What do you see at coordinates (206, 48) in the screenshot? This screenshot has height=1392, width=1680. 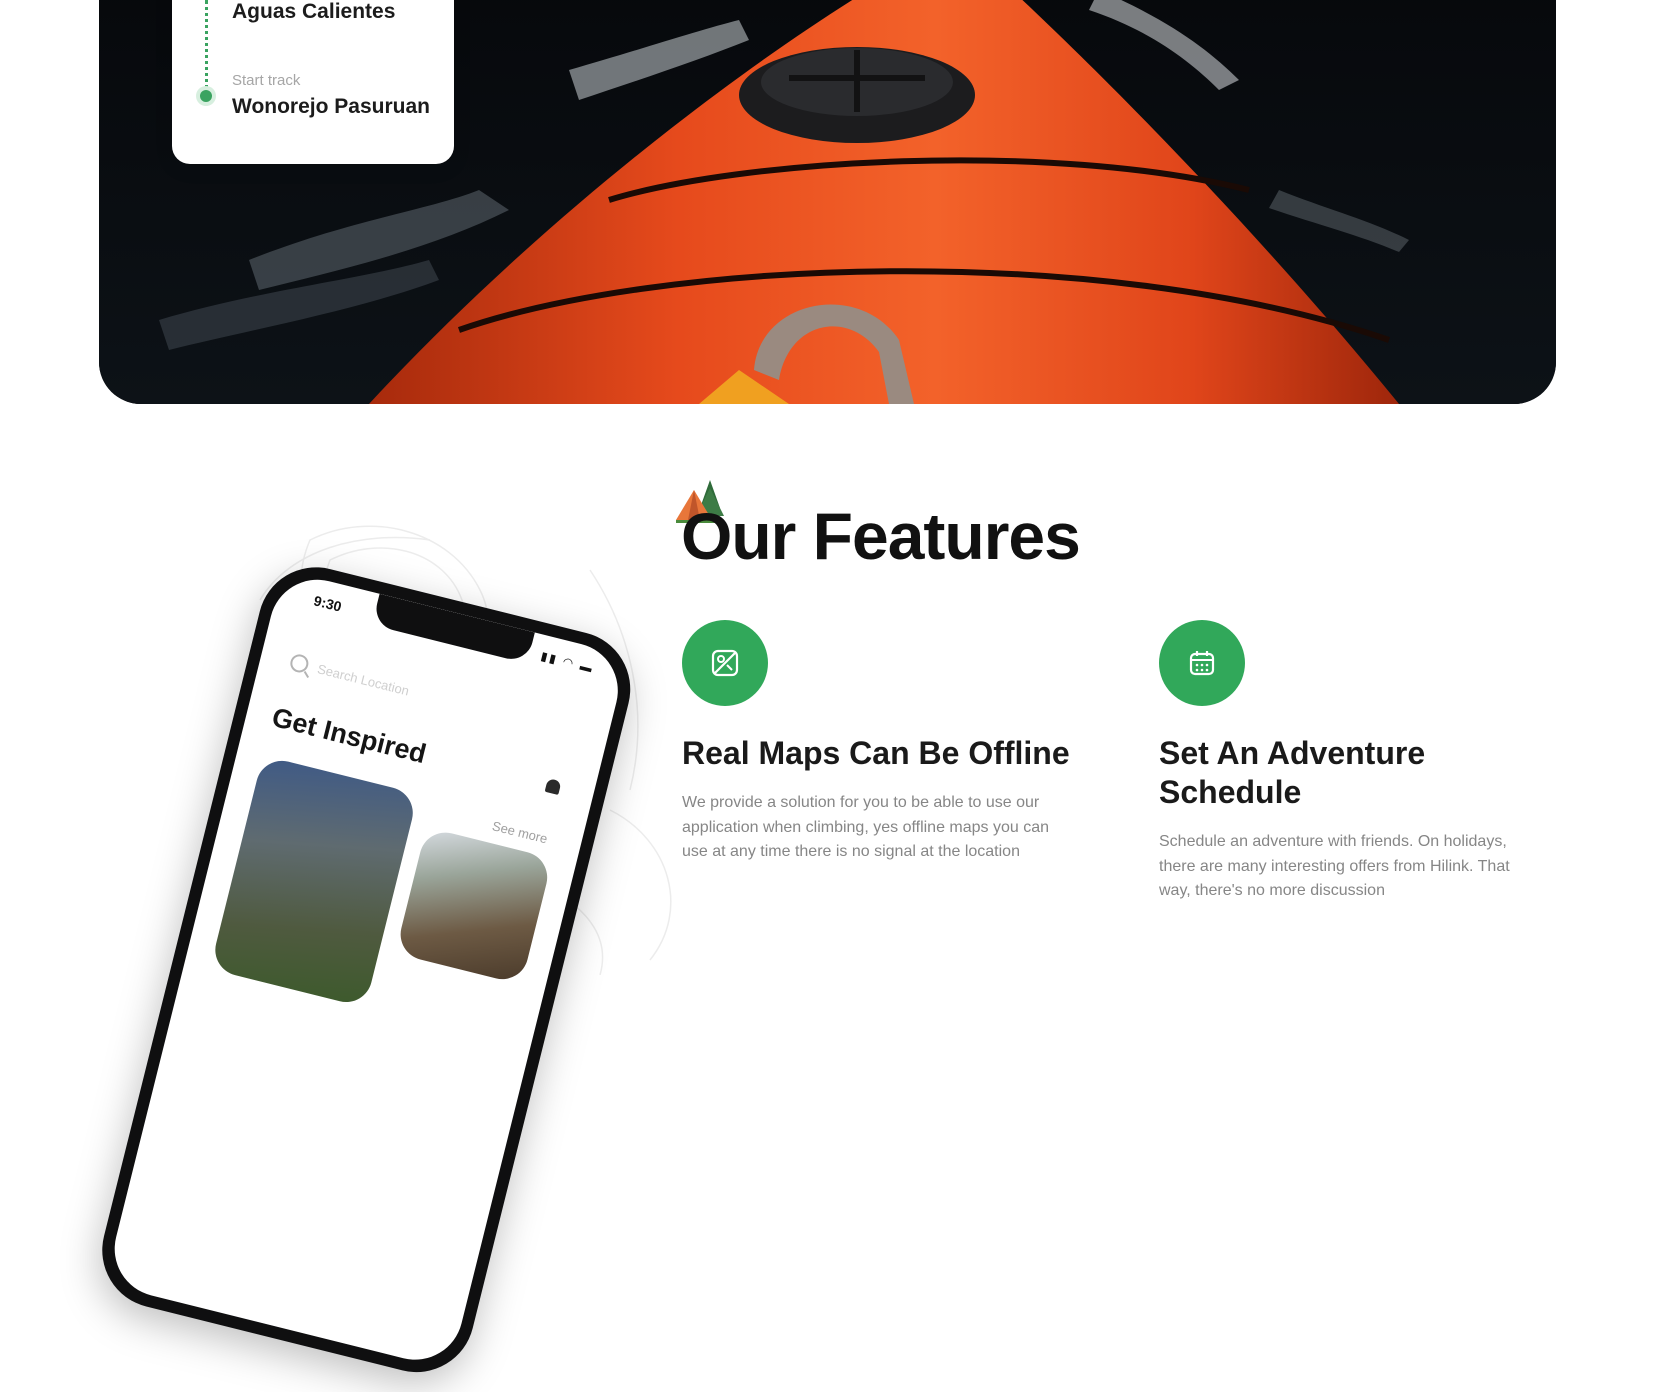 I see `route-dotted-line` at bounding box center [206, 48].